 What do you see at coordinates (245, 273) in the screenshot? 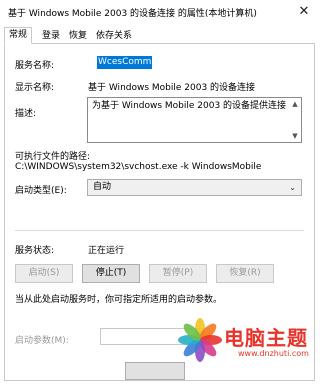
I see `resume-button: 恢复(R)` at bounding box center [245, 273].